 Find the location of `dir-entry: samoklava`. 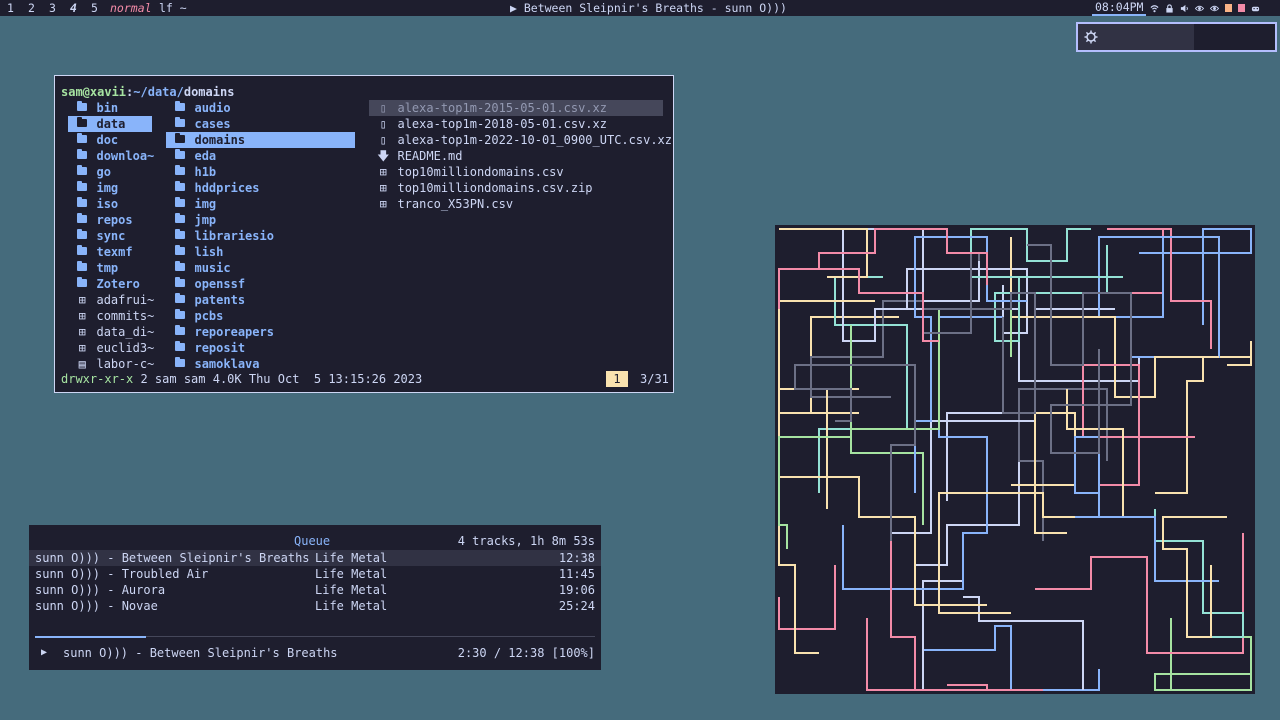

dir-entry: samoklava is located at coordinates (260, 364).